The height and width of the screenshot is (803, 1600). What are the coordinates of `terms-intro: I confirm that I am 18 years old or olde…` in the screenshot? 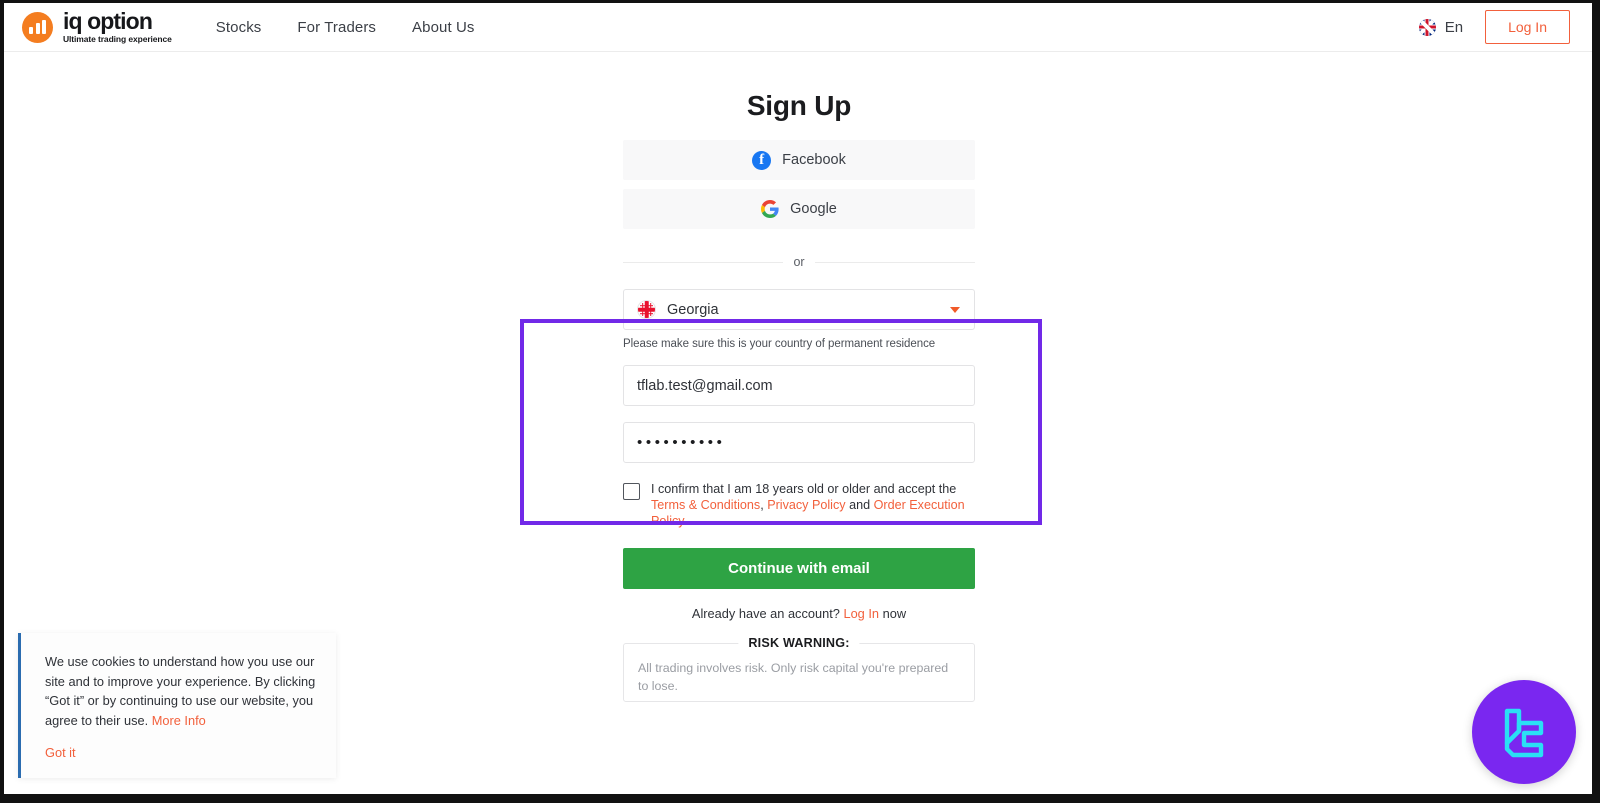 It's located at (804, 489).